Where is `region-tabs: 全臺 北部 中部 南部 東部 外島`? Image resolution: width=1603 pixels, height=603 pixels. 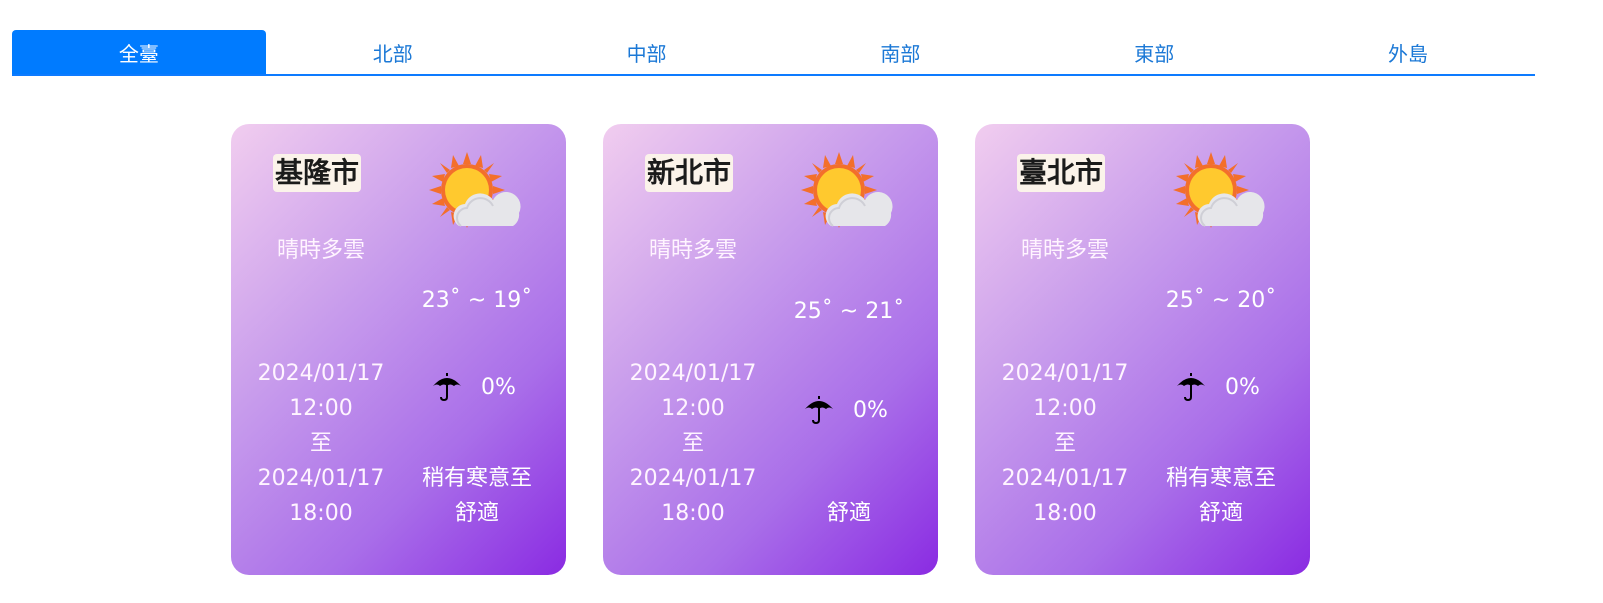 region-tabs: 全臺 北部 中部 南部 東部 外島 is located at coordinates (773, 53).